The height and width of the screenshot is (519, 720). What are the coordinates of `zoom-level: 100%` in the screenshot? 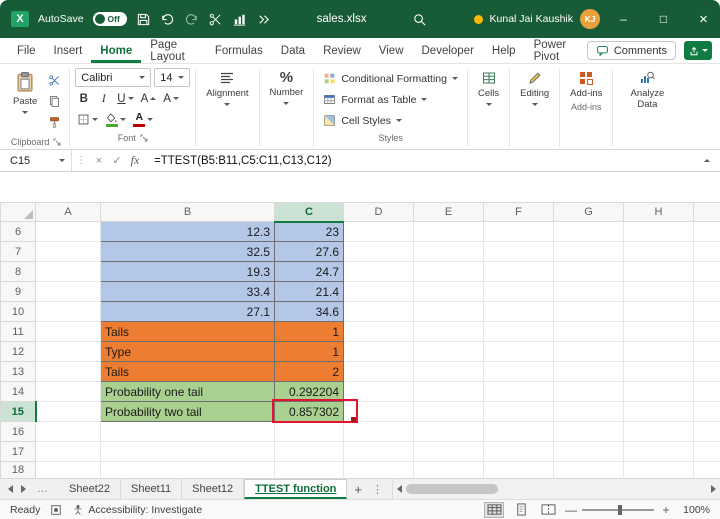 It's located at (694, 510).